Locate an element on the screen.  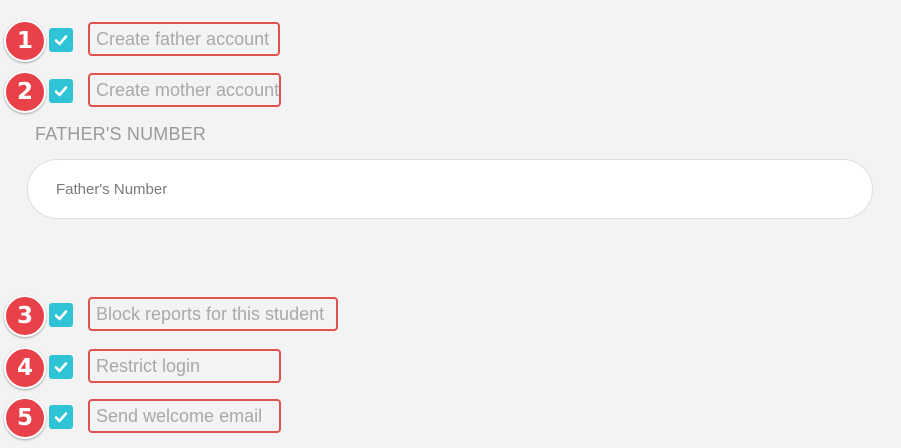
block-reports-label: Block reports for this student is located at coordinates (213, 314).